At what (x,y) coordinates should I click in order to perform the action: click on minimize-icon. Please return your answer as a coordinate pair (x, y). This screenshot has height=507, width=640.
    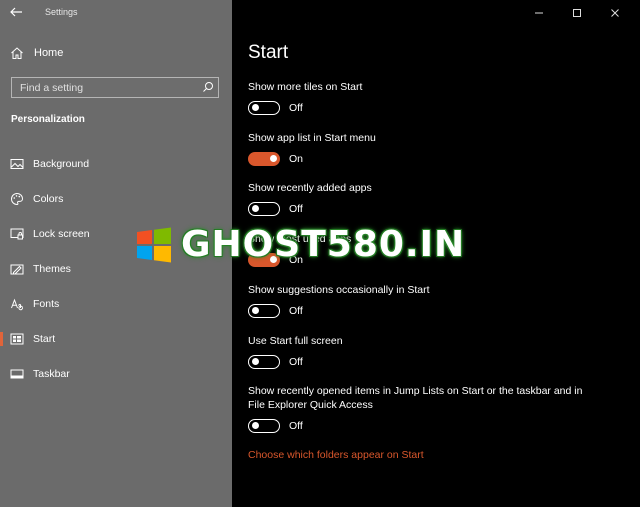
    Looking at the image, I should click on (539, 13).